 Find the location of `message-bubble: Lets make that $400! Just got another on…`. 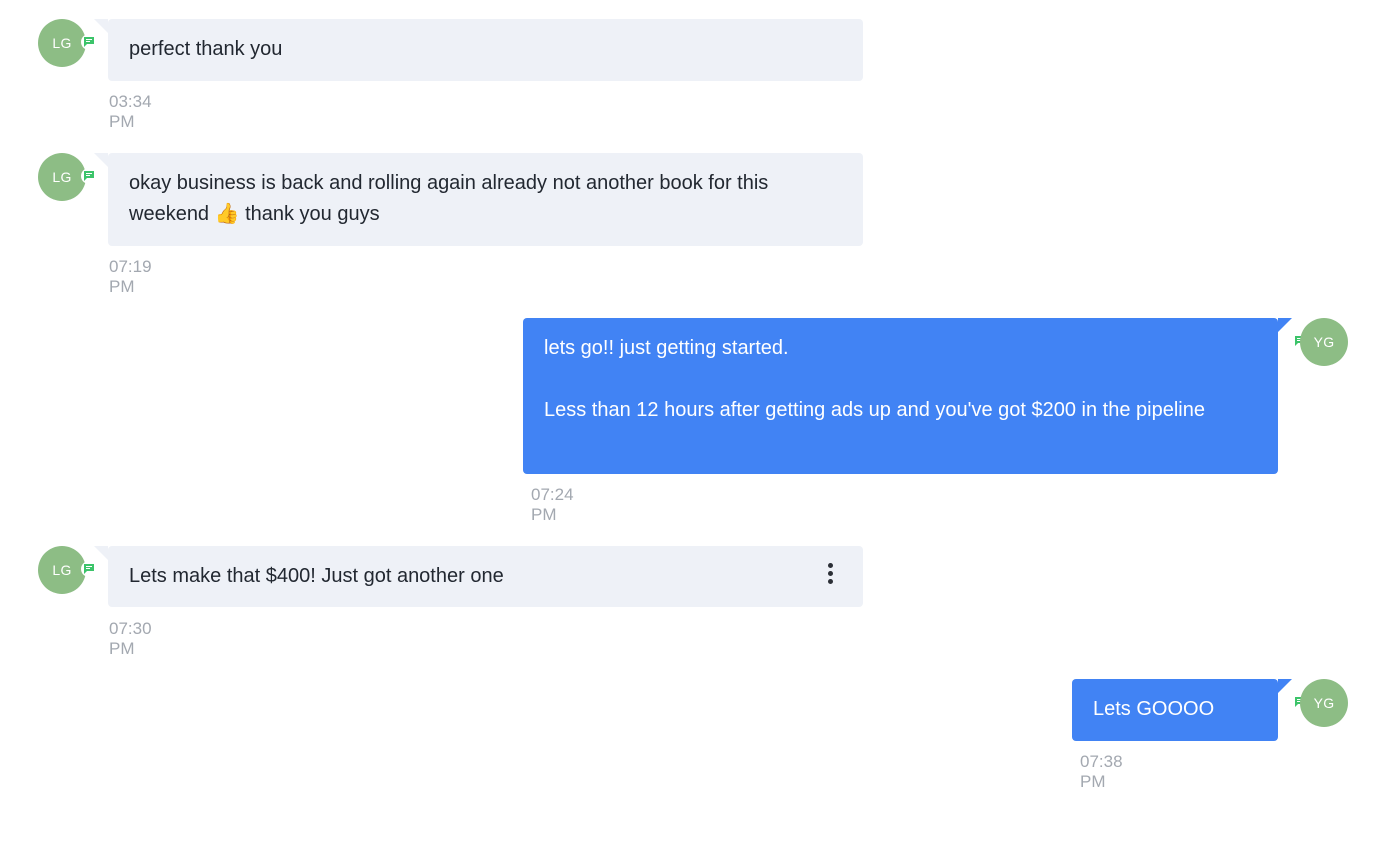

message-bubble: Lets make that $400! Just got another on… is located at coordinates (485, 576).